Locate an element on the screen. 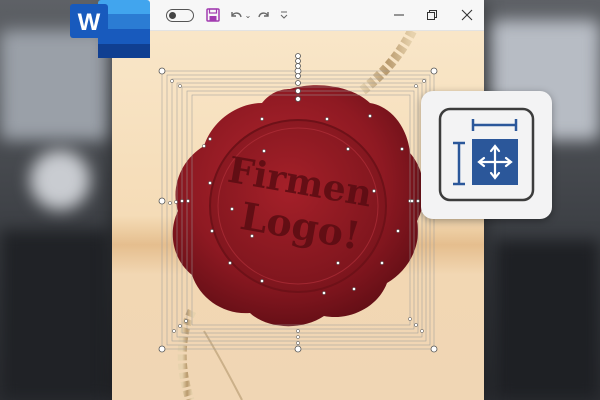 The image size is (600, 400). autosave-toggle is located at coordinates (180, 15).